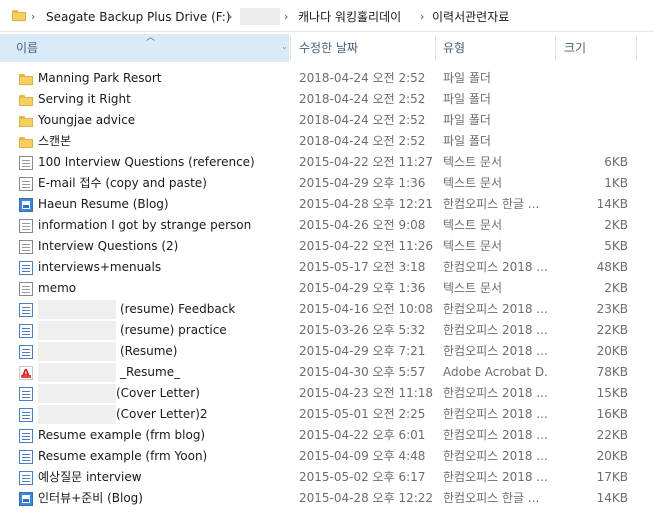  Describe the element at coordinates (362, 435) in the screenshot. I see `file-date: 2015-04-22 오후 6:01` at that location.